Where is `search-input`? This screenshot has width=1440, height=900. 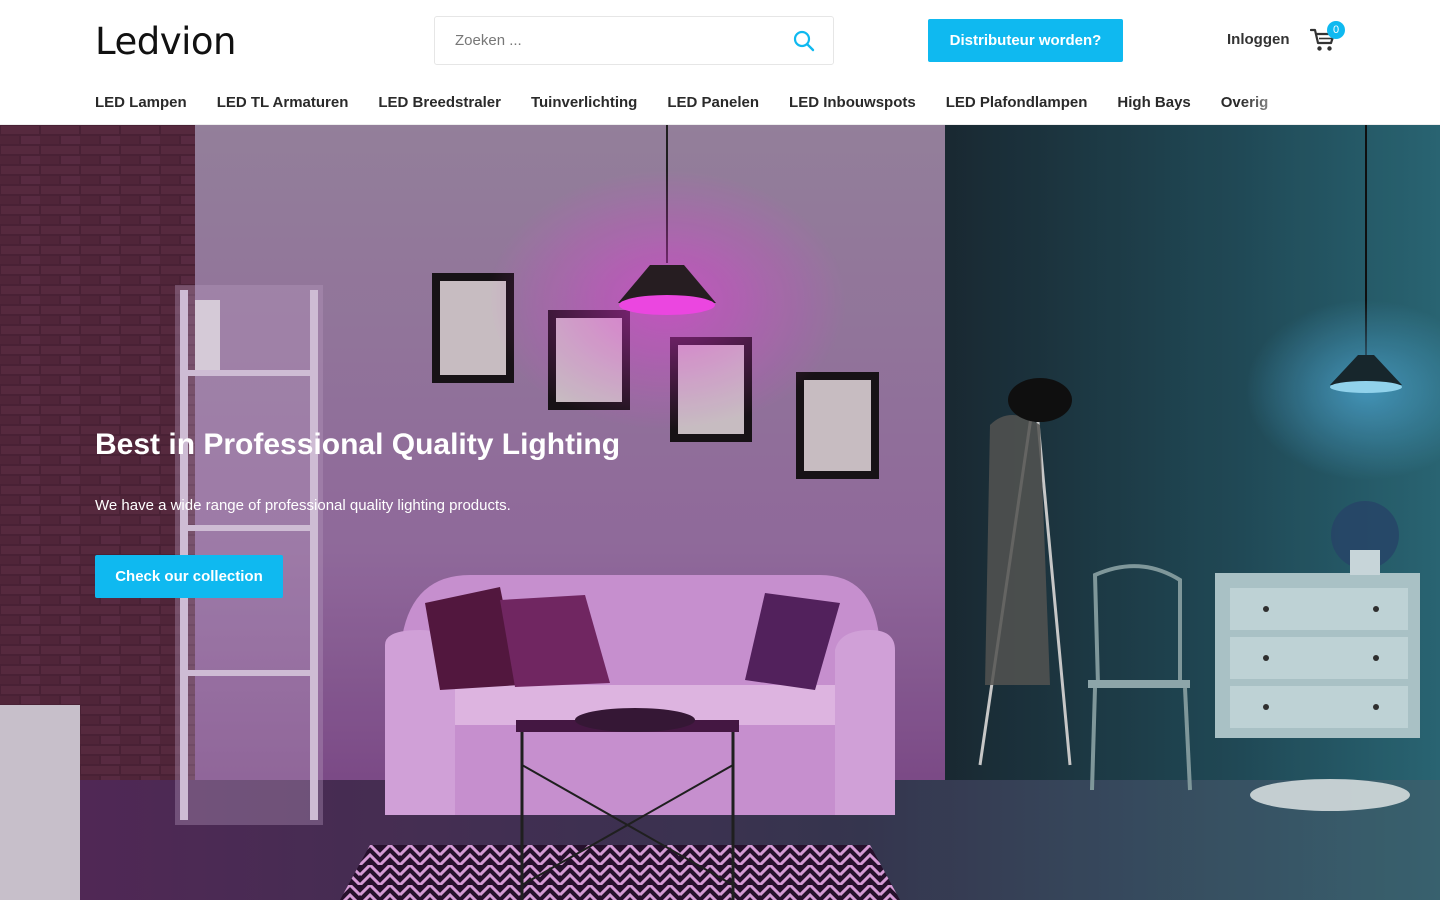 search-input is located at coordinates (605, 40).